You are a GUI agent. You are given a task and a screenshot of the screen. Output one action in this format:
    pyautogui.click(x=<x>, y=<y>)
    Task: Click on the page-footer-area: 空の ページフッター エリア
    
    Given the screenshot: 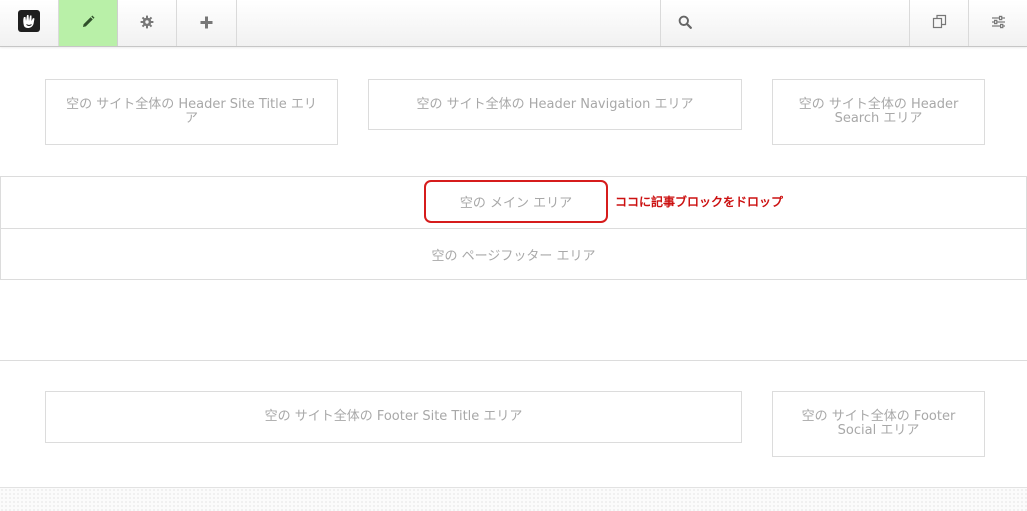 What is the action you would take?
    pyautogui.click(x=513, y=254)
    